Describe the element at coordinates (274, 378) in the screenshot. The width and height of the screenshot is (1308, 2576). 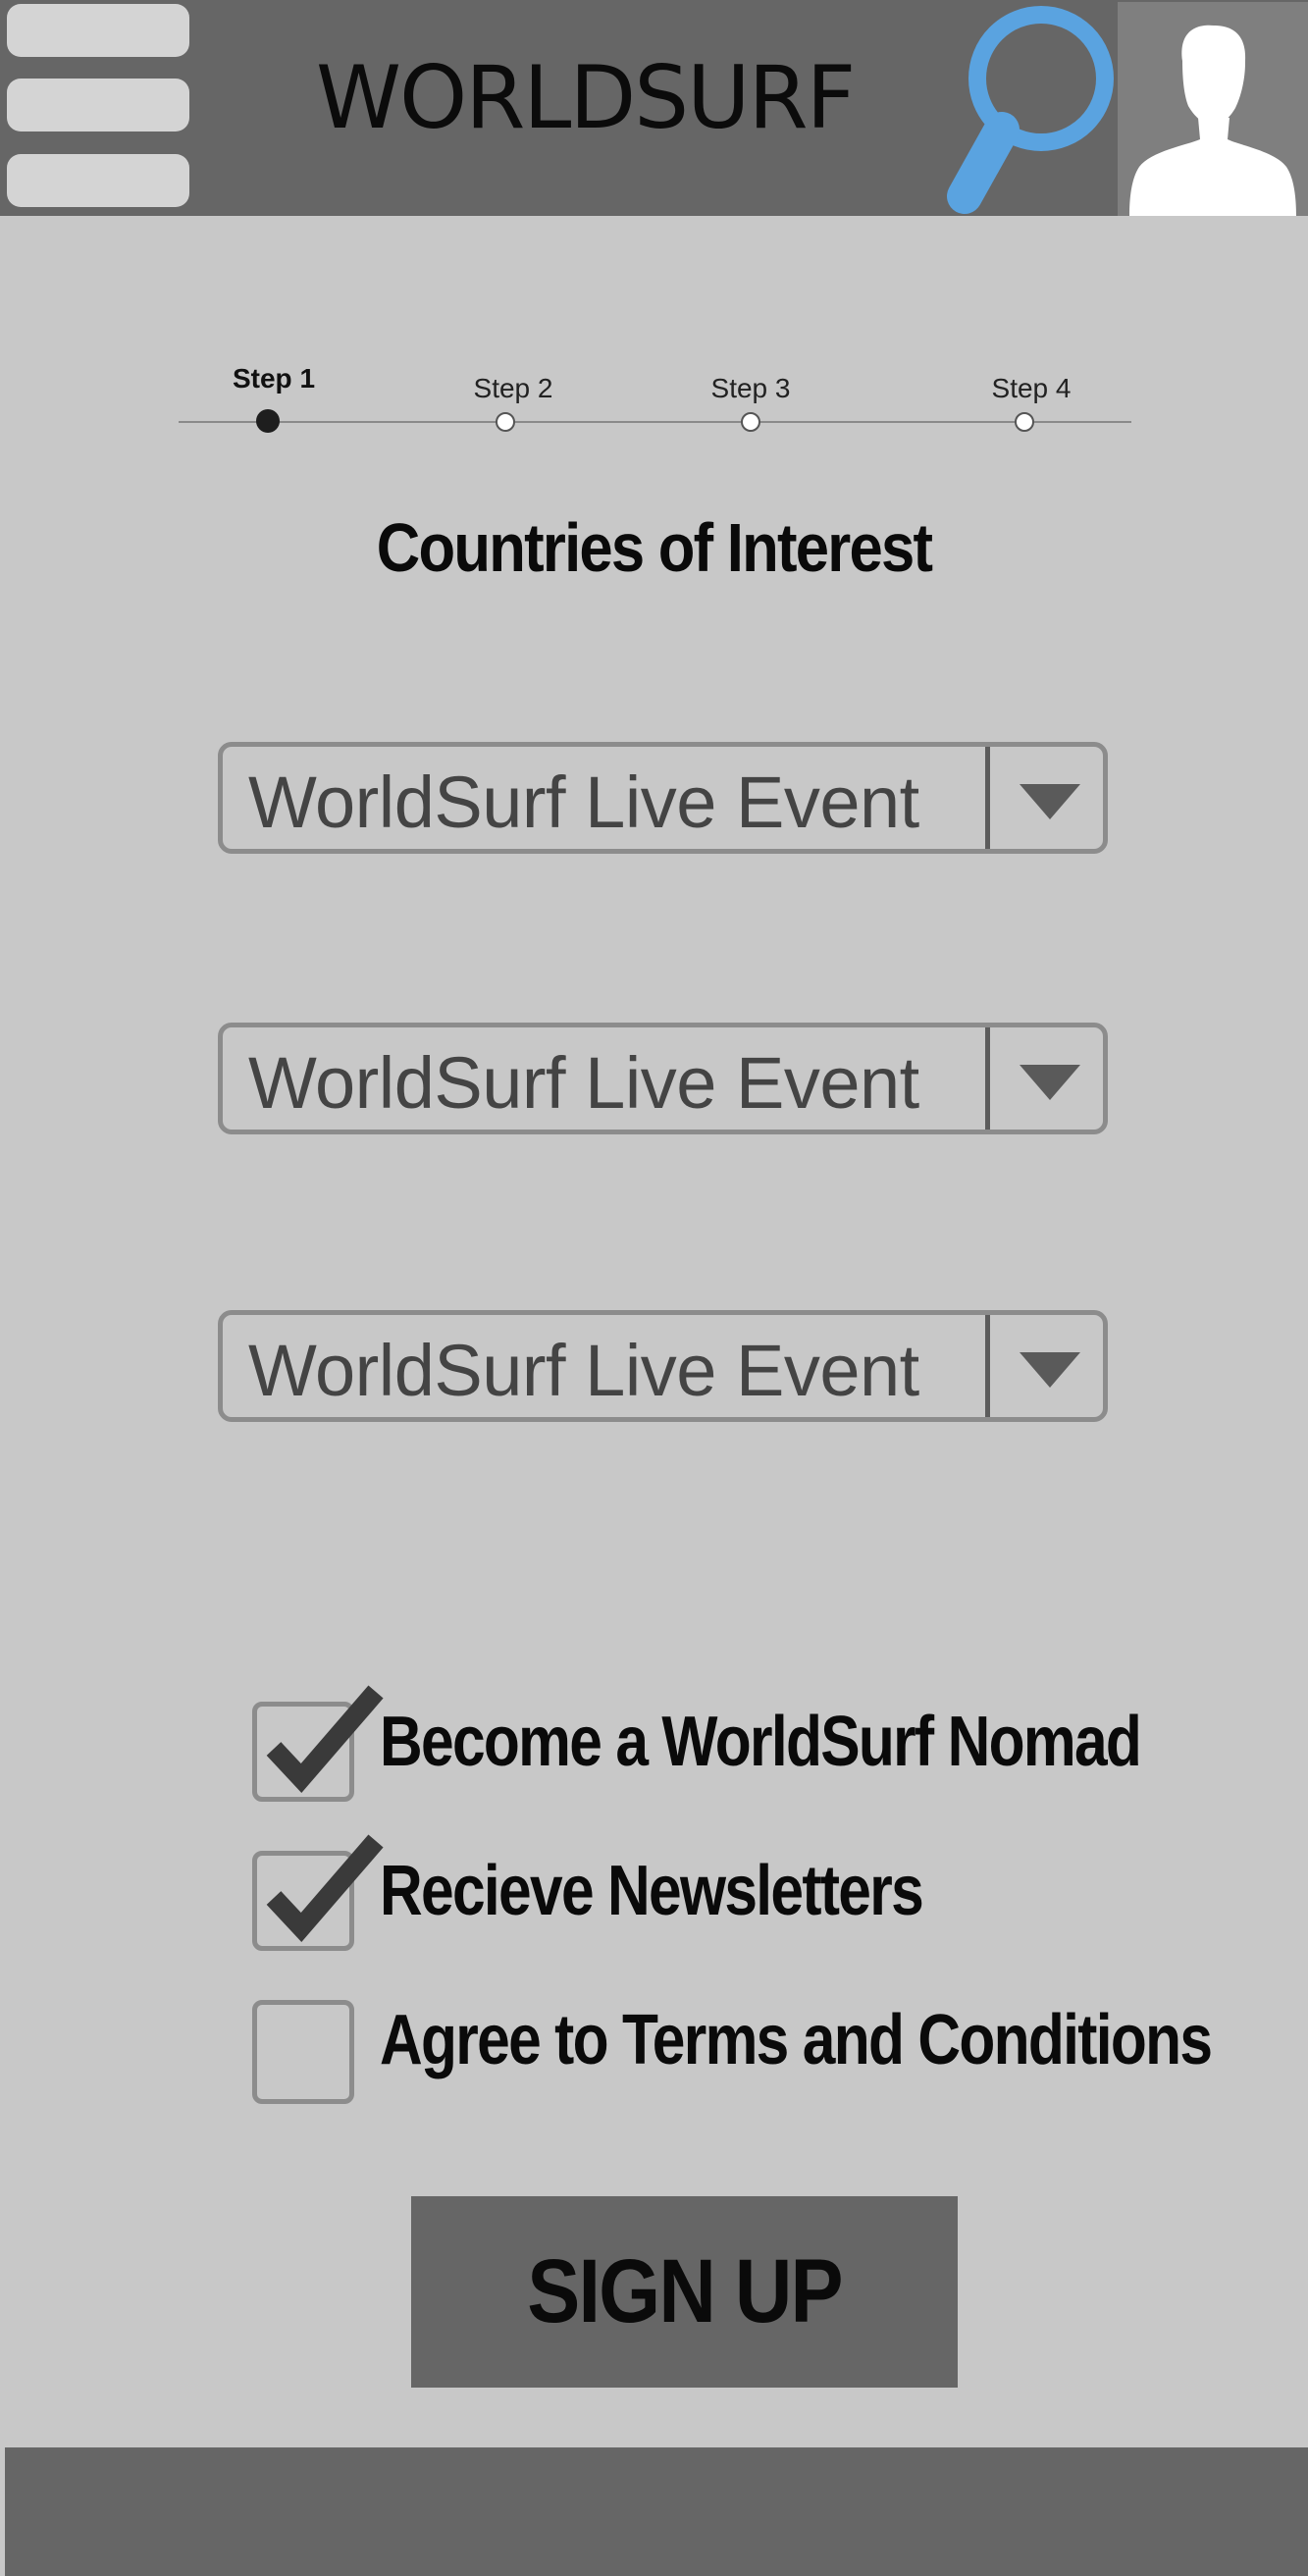
I see `step-1-label: Step 1` at that location.